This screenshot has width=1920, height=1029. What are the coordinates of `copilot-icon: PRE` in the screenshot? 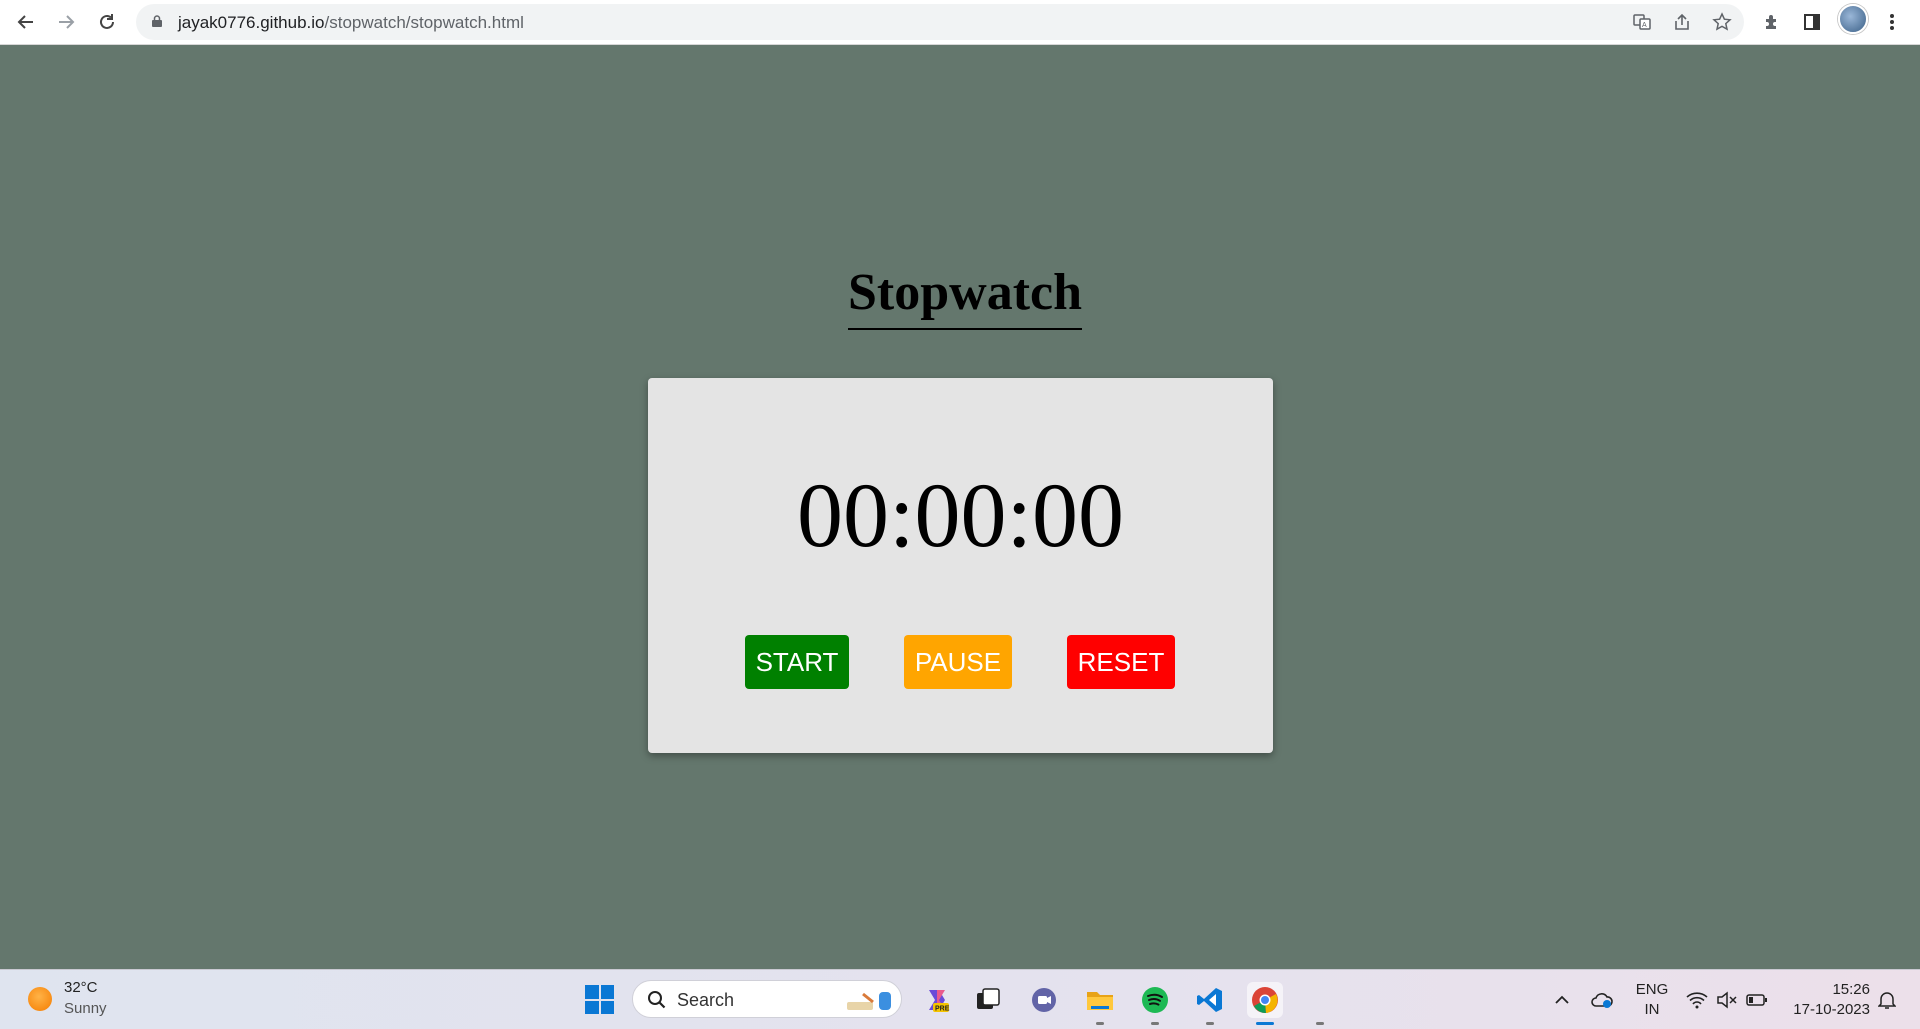 It's located at (937, 1000).